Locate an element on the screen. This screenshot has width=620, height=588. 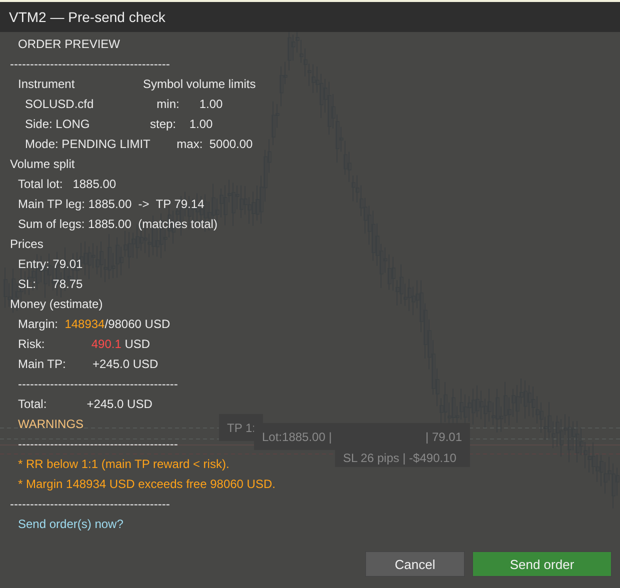
detail-value: Symbol volume limits is located at coordinates (199, 84).